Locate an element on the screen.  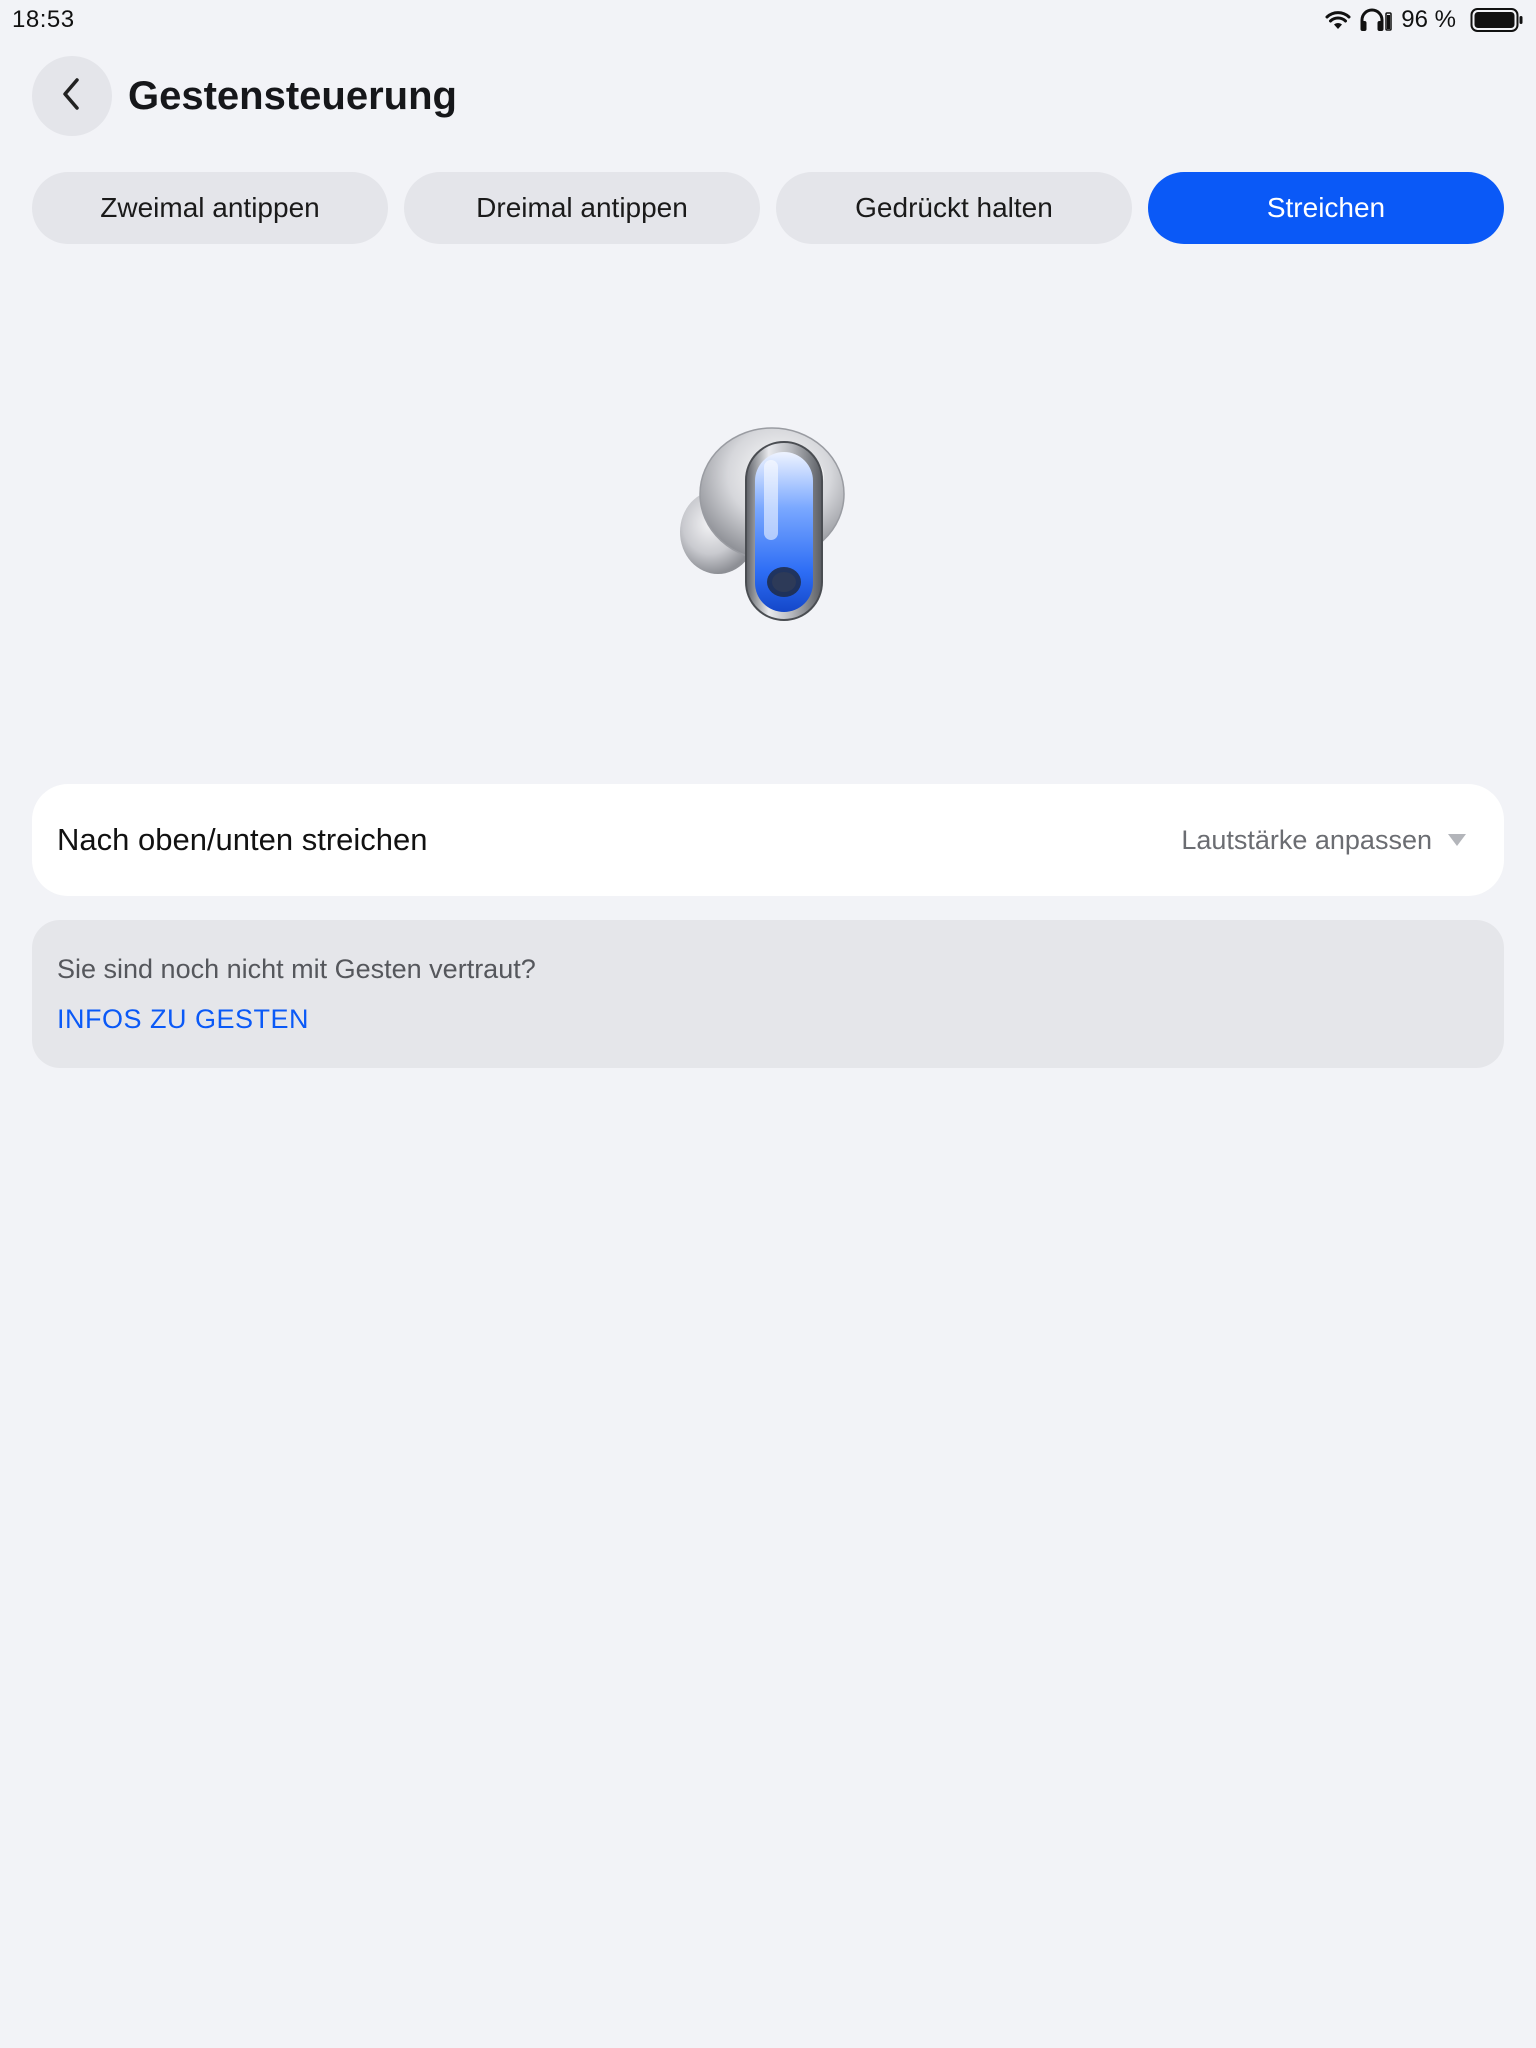
setting-label: Nach oben/unten streichen is located at coordinates (242, 839).